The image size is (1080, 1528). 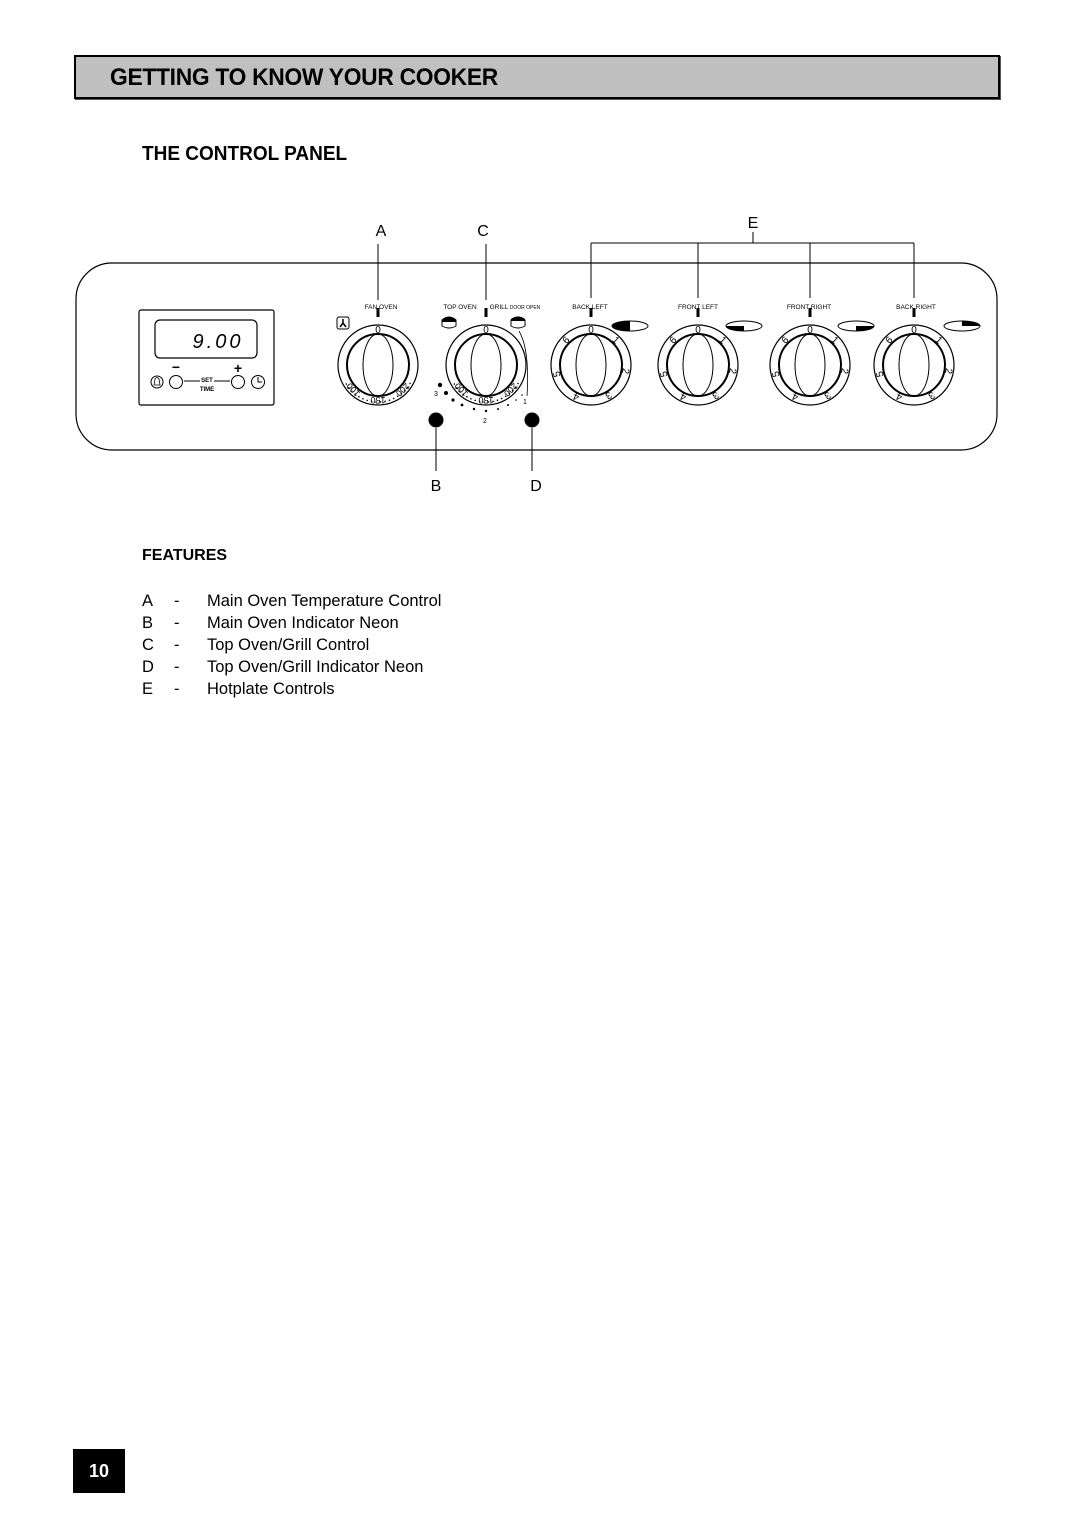 What do you see at coordinates (218, 342) in the screenshot?
I see `timer-display-value: 9.00` at bounding box center [218, 342].